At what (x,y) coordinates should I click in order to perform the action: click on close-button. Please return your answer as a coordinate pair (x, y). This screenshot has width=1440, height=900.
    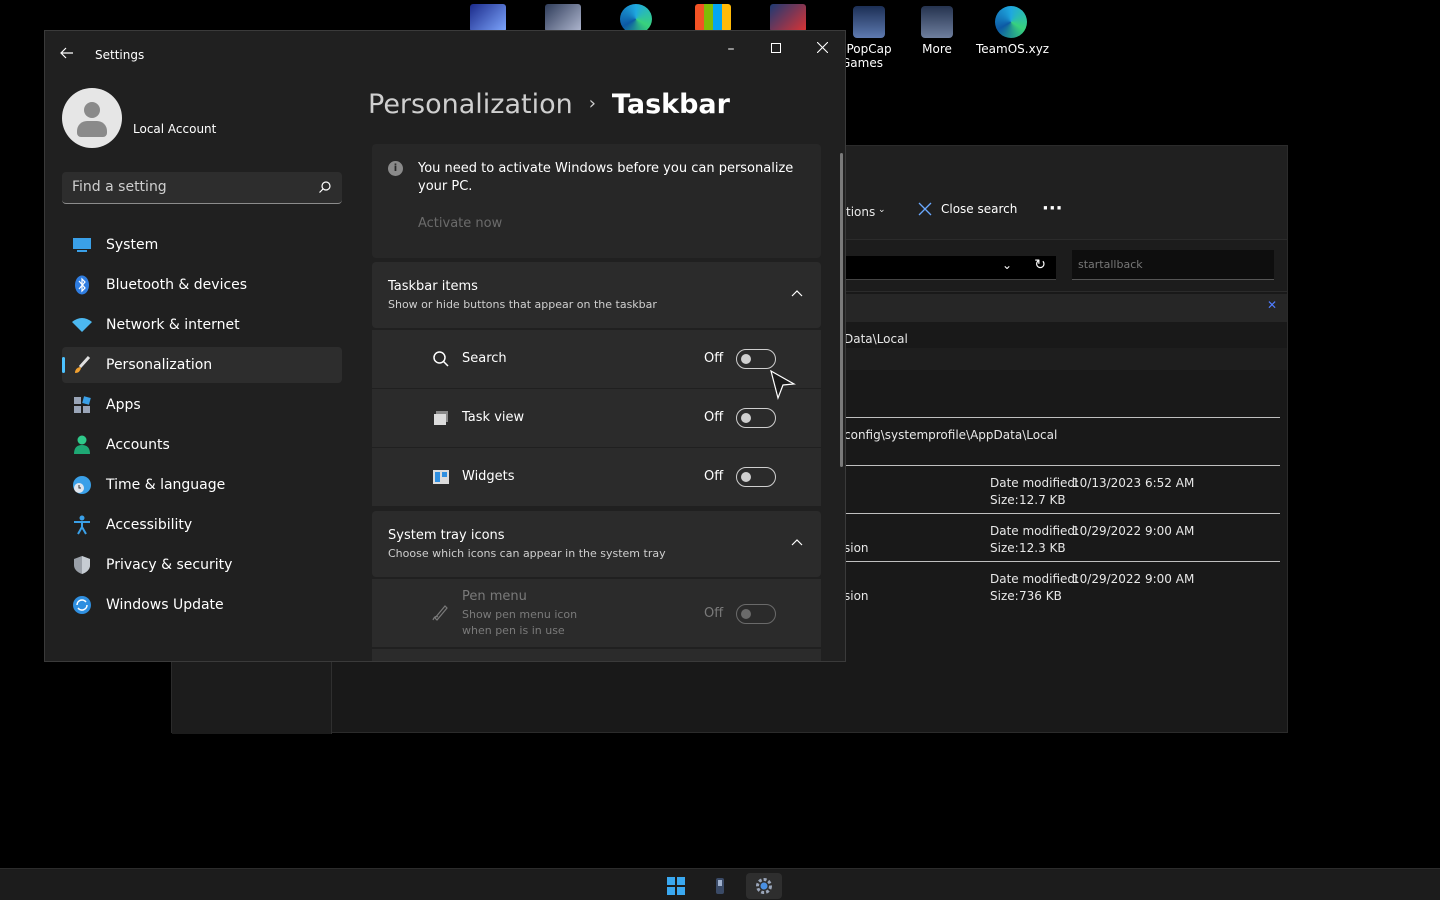
    Looking at the image, I should click on (822, 49).